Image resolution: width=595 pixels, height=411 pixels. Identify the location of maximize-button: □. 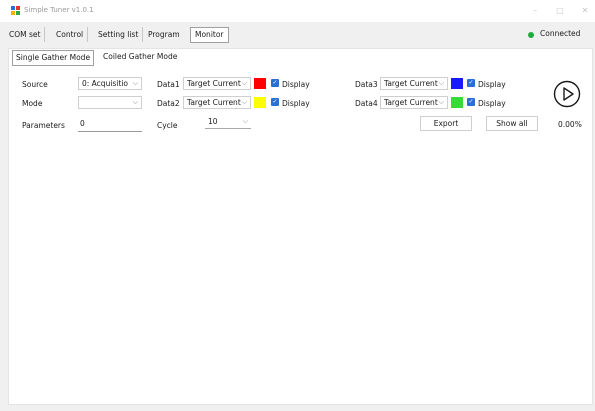
(560, 11).